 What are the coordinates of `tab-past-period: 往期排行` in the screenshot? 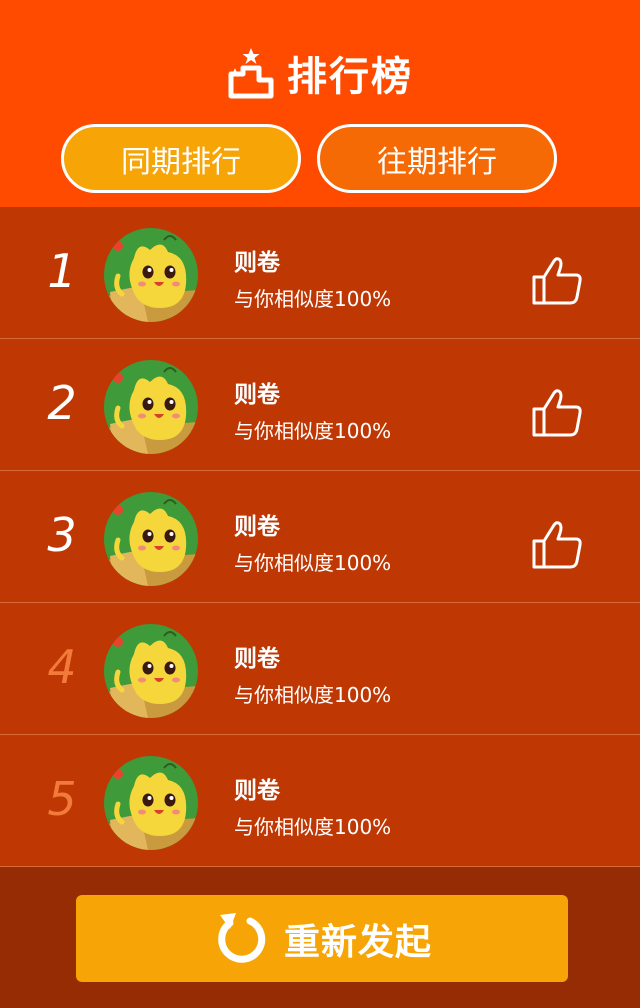 It's located at (437, 158).